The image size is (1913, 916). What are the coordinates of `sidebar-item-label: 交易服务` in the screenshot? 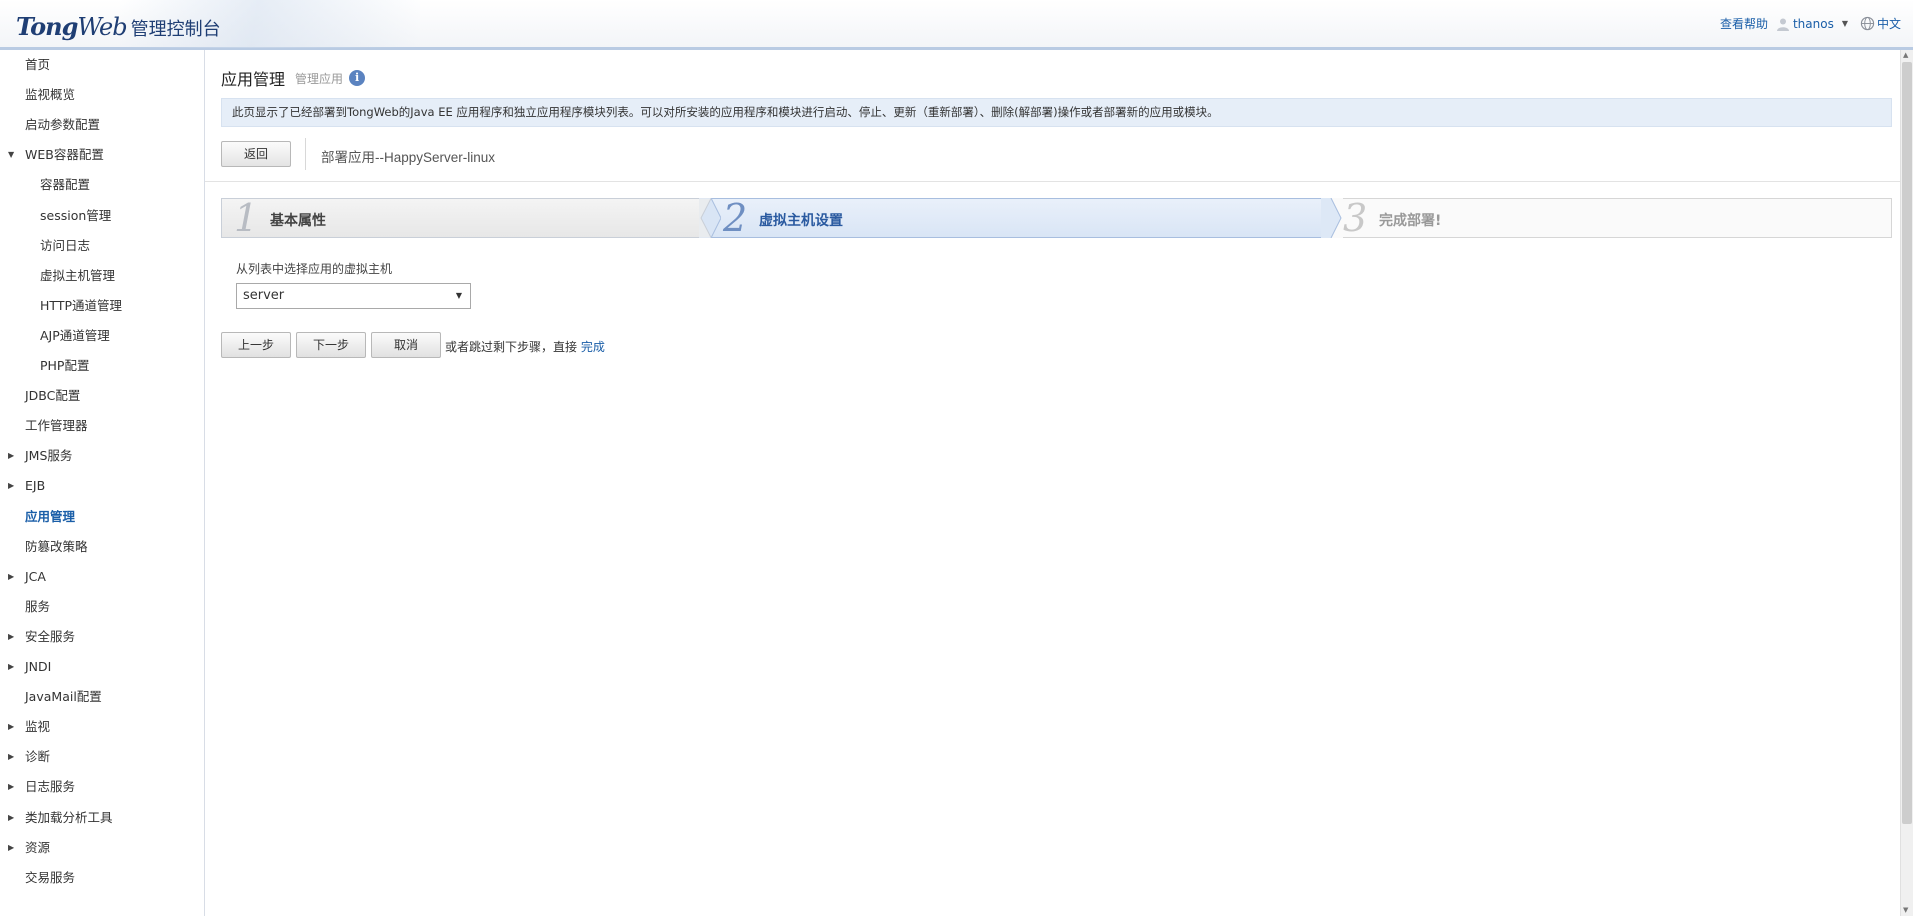 It's located at (50, 877).